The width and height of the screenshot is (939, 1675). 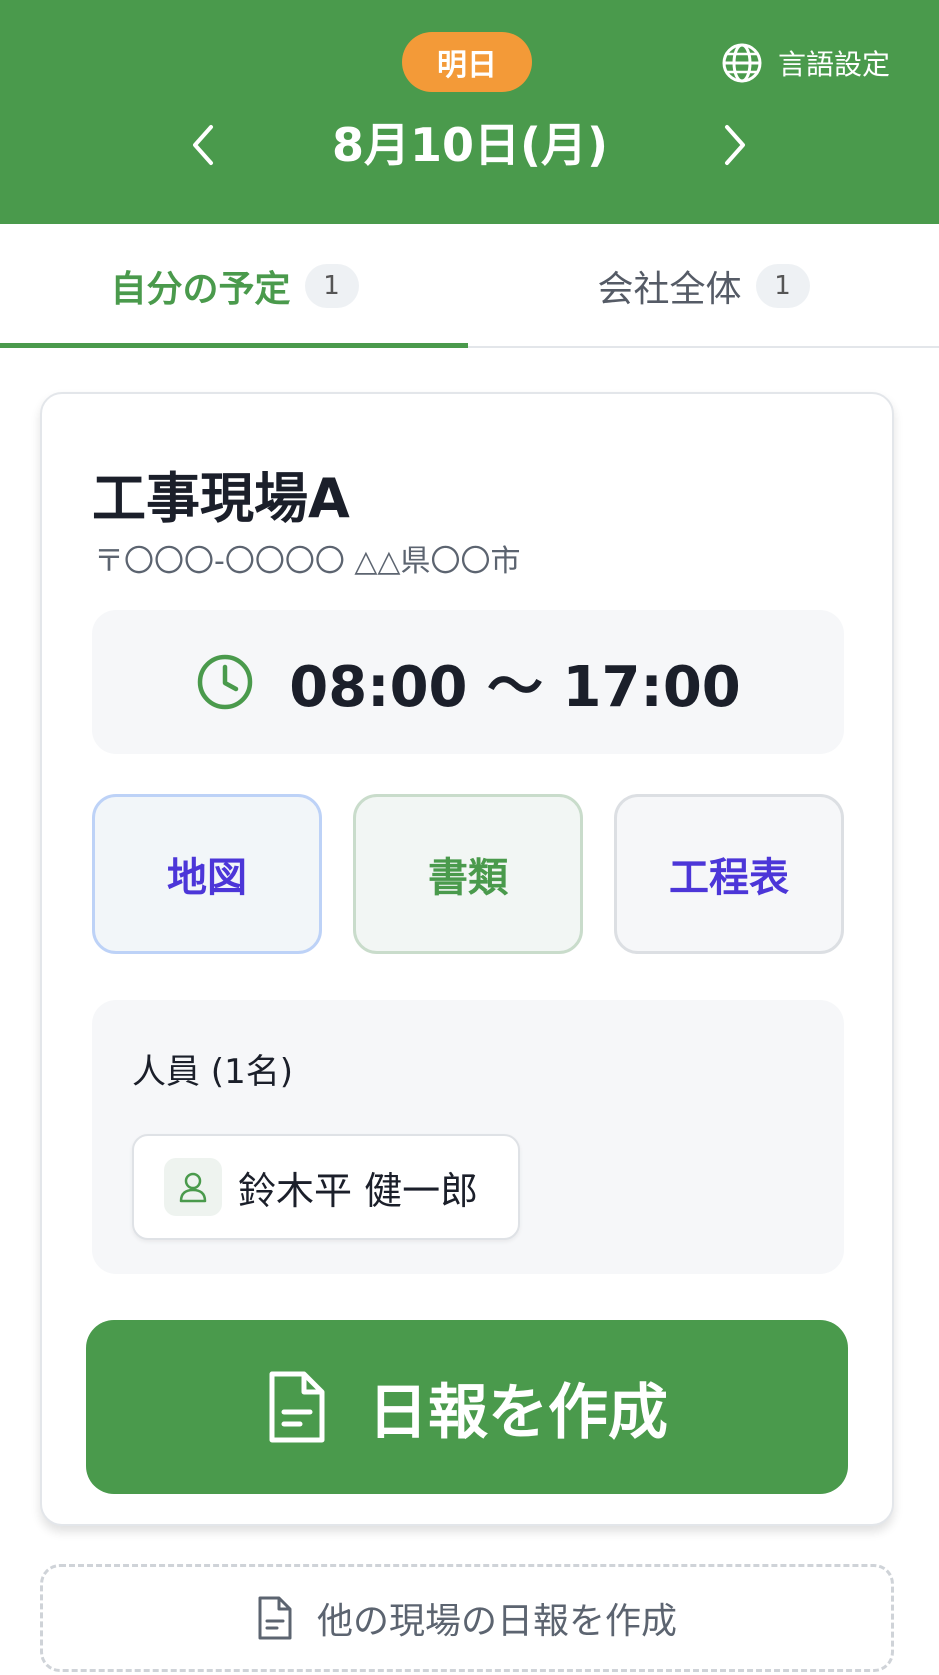 What do you see at coordinates (669, 289) in the screenshot?
I see `tab-label: 会社全体` at bounding box center [669, 289].